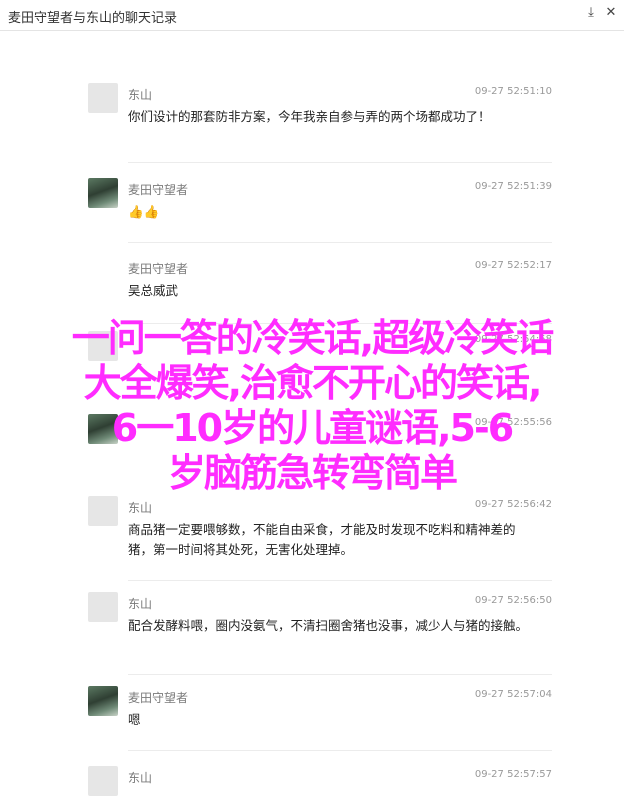  Describe the element at coordinates (513, 339) in the screenshot. I see `message-time: 09-27 52:54:58` at that location.